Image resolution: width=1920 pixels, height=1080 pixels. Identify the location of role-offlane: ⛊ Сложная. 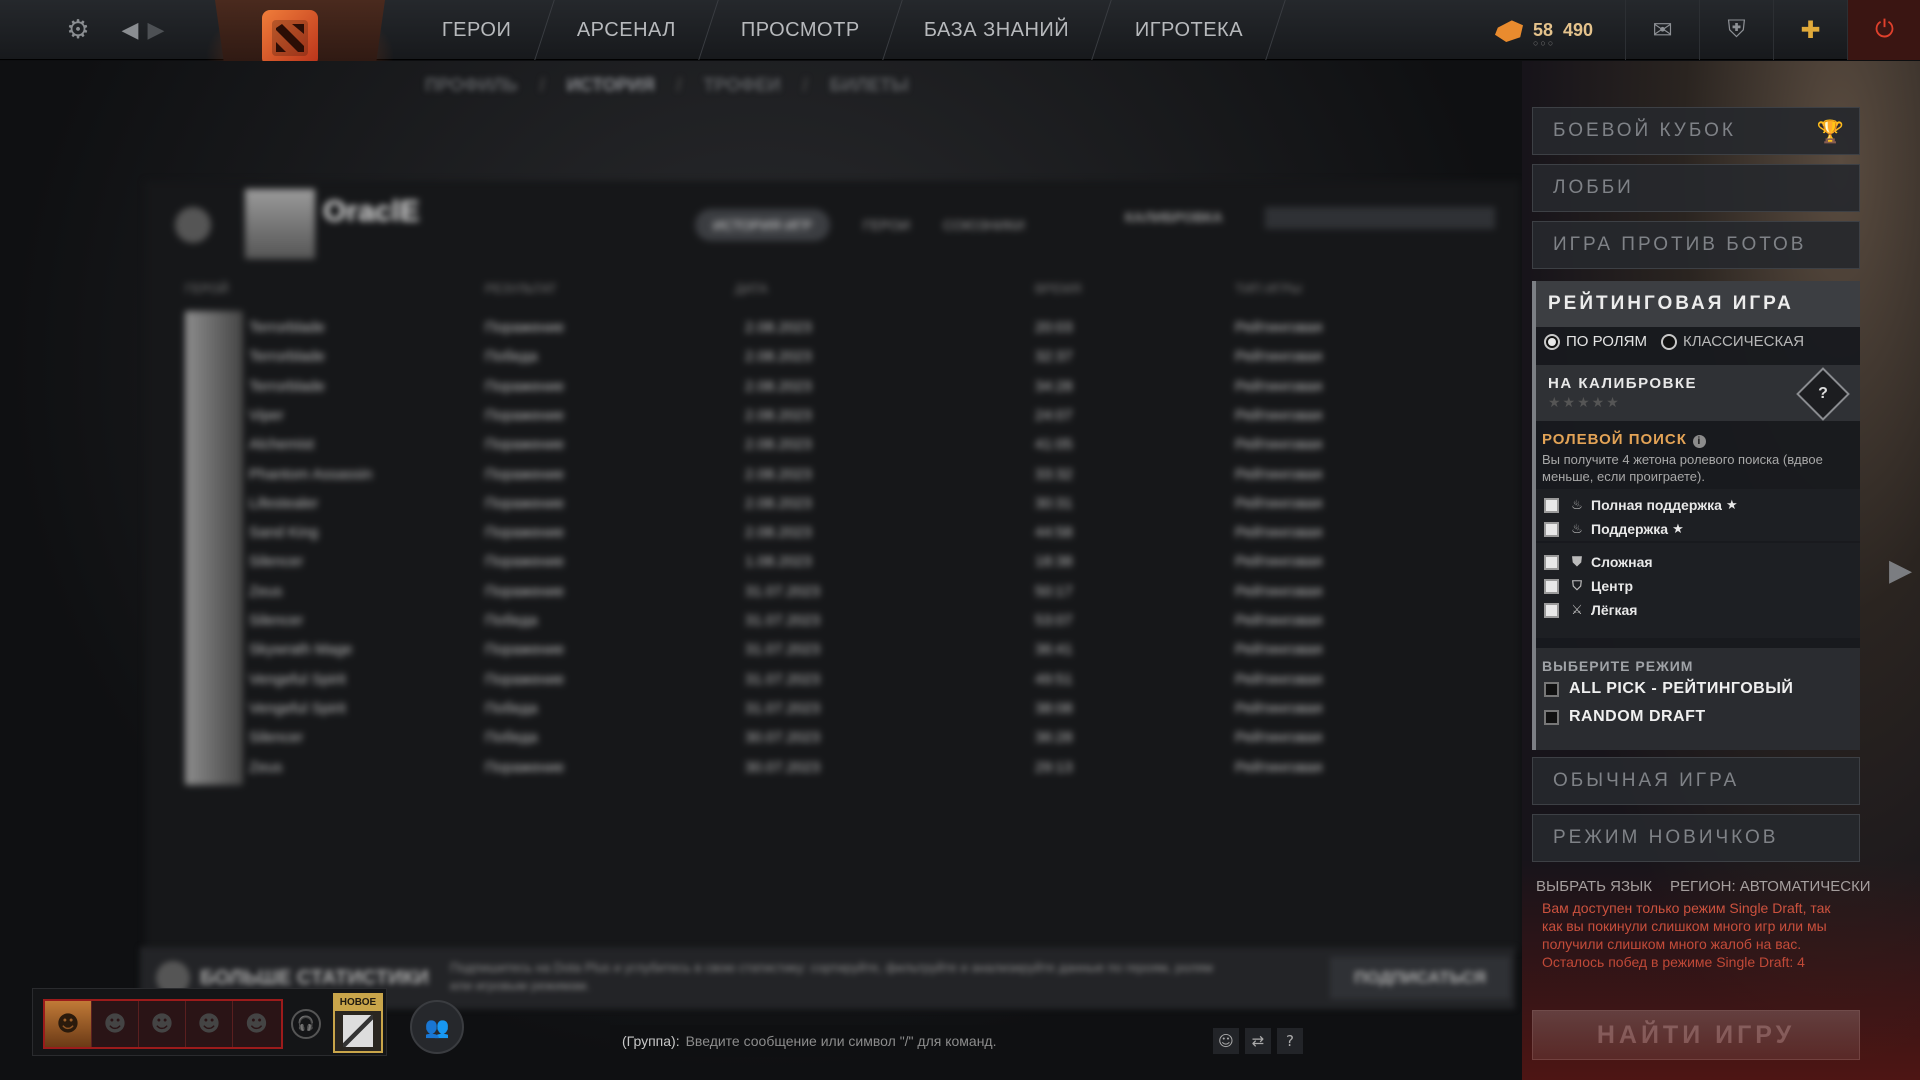
(1598, 562).